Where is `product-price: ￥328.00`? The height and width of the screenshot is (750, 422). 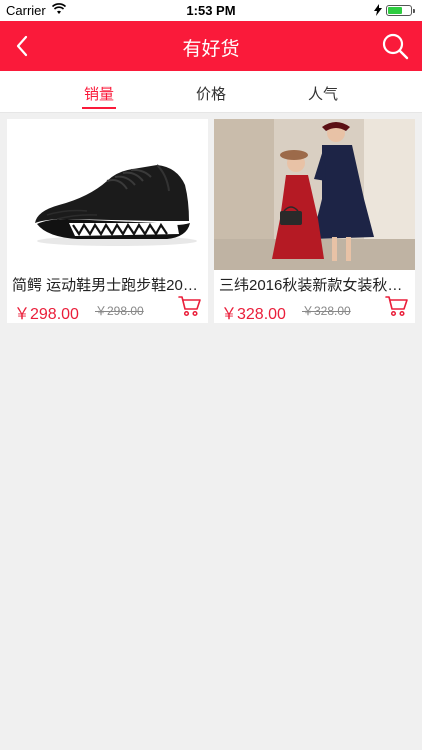 product-price: ￥328.00 is located at coordinates (253, 314).